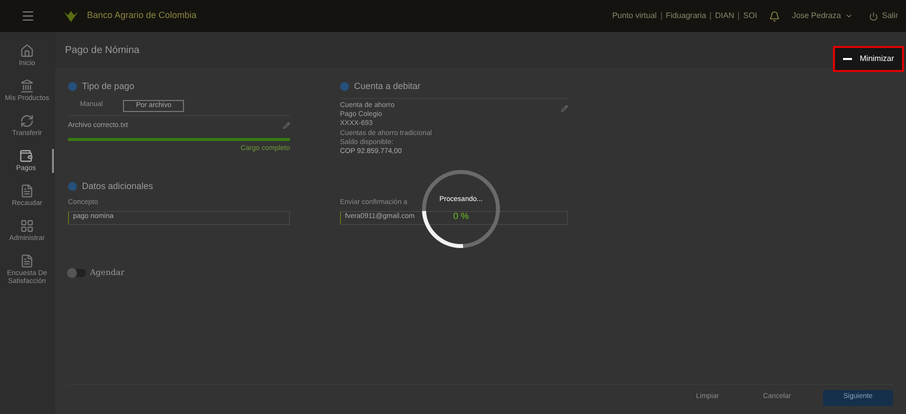 The width and height of the screenshot is (906, 414). I want to click on header-link: SOI, so click(750, 16).